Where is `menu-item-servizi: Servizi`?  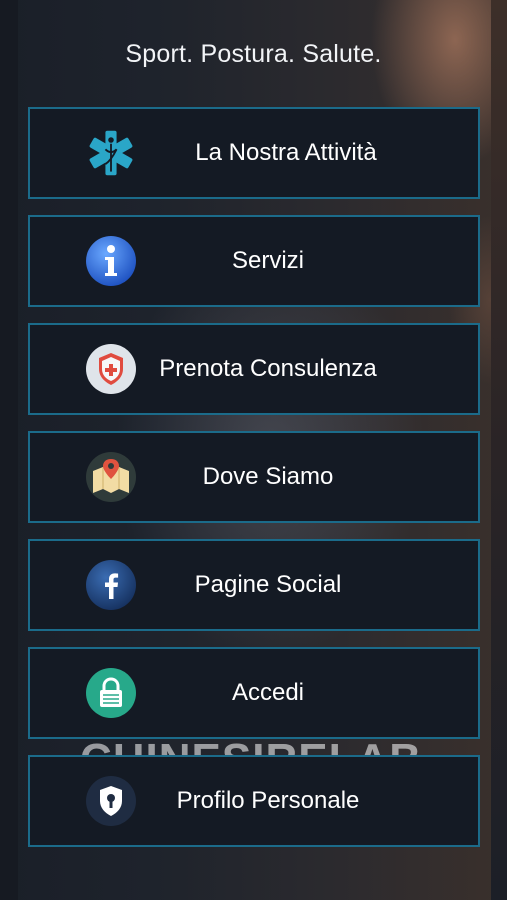
menu-item-servizi: Servizi is located at coordinates (254, 261).